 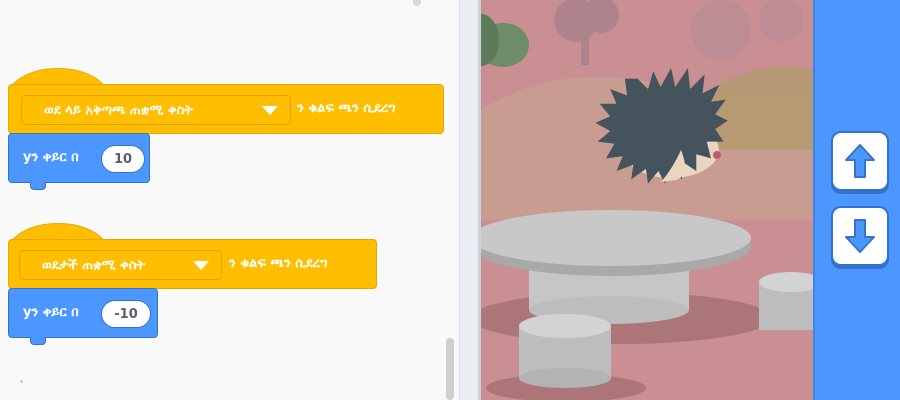 I want to click on key-dropdown-down: ወደታች ጠቋሚ ቀስት, so click(x=120, y=265).